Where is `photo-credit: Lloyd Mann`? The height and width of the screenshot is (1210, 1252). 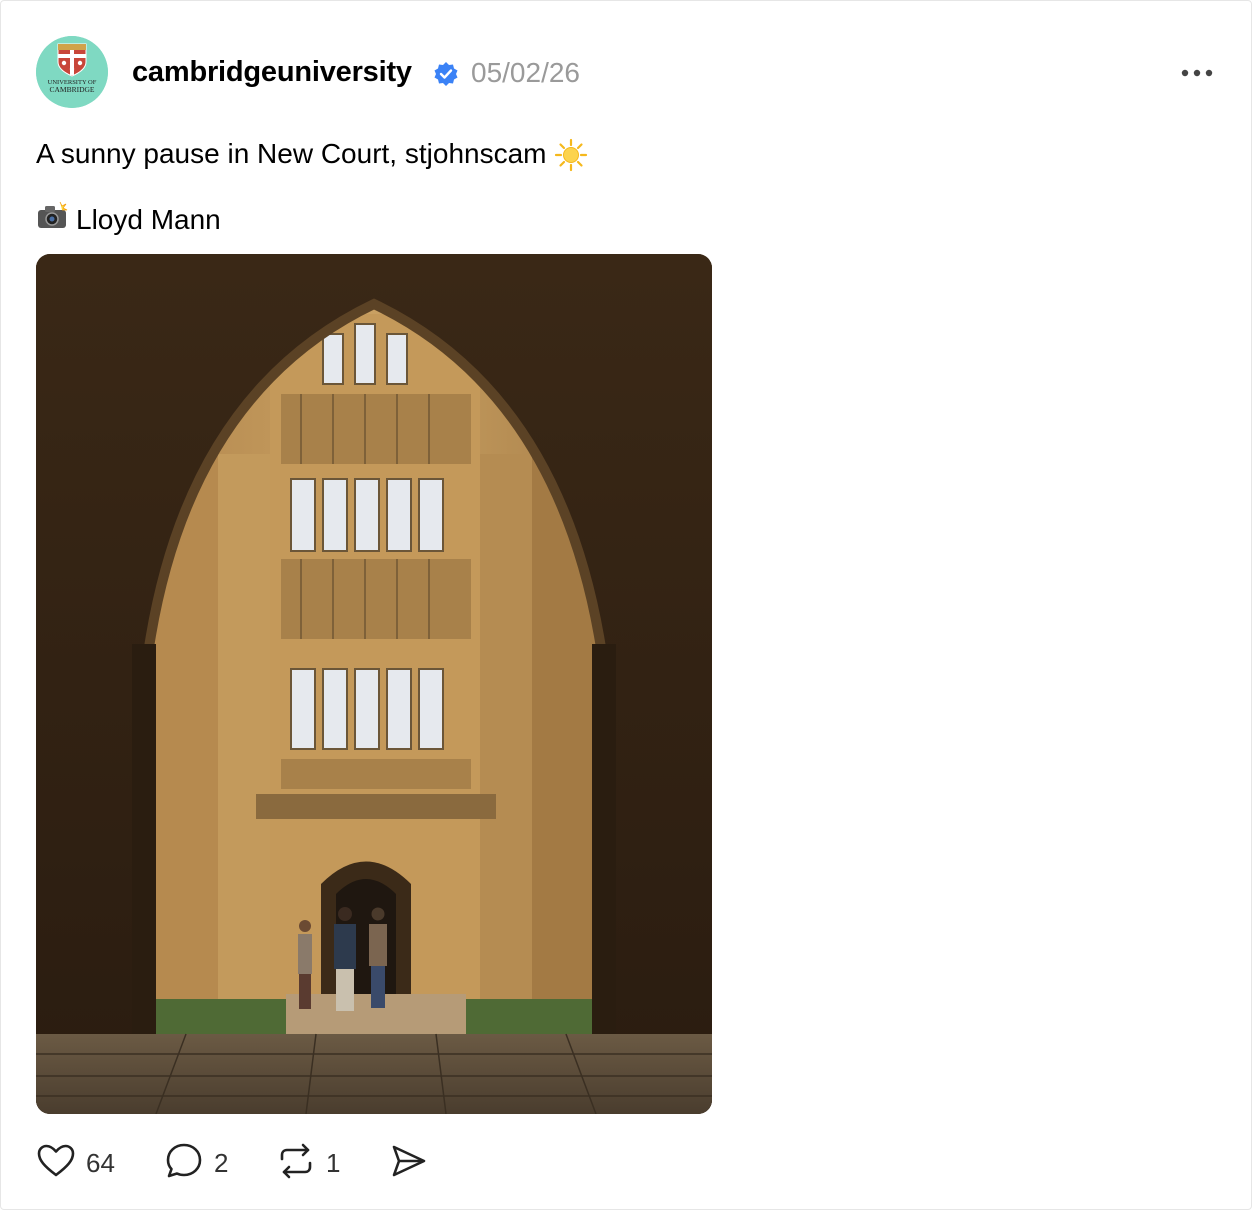 photo-credit: Lloyd Mann is located at coordinates (128, 219).